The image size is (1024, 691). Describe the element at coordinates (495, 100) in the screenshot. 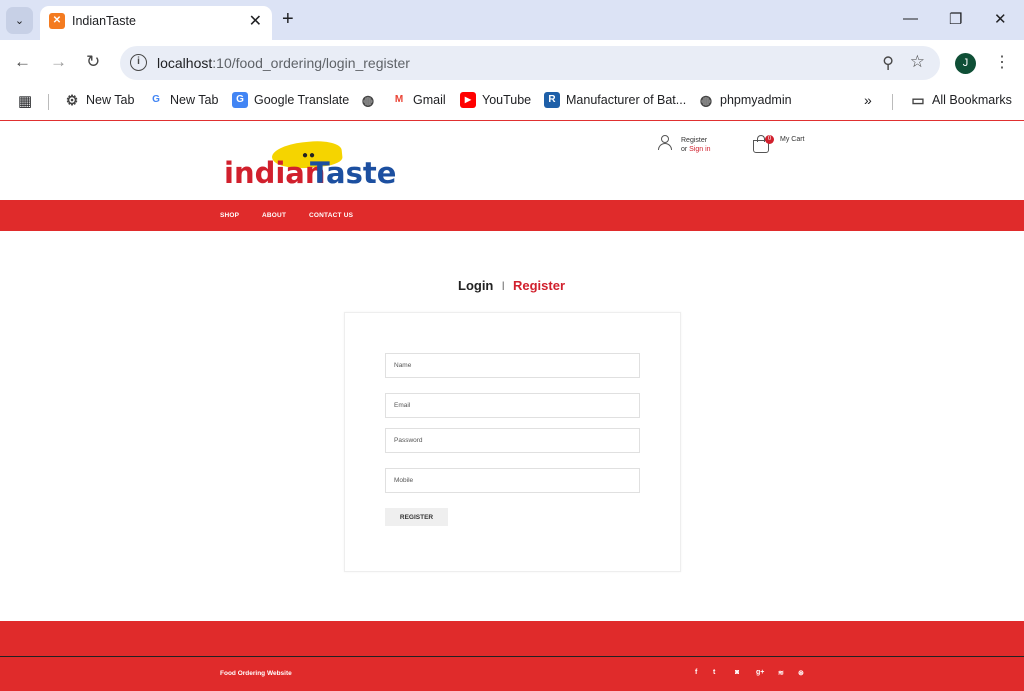

I see `bookmark-youtube: ▶ YouTube` at that location.